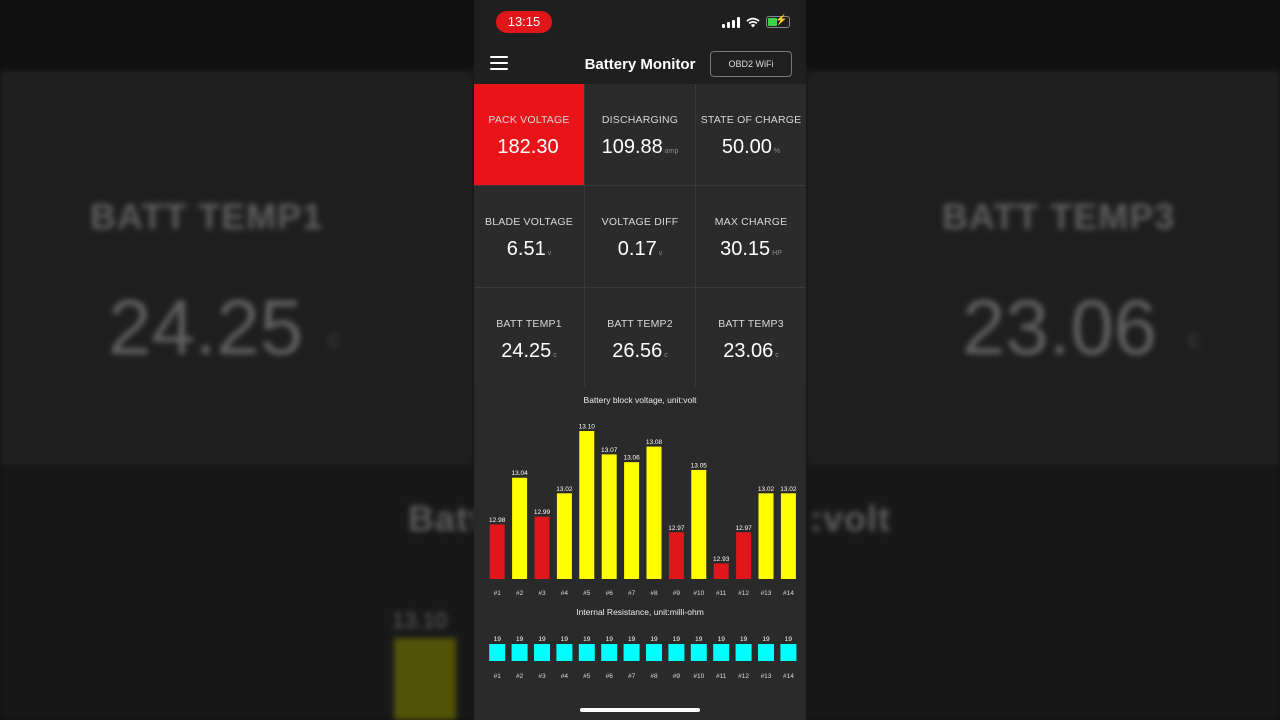 Image resolution: width=1280 pixels, height=720 pixels. What do you see at coordinates (751, 338) in the screenshot?
I see `metric-tile-batt-temp3: BATT TEMP3 23.06 c` at bounding box center [751, 338].